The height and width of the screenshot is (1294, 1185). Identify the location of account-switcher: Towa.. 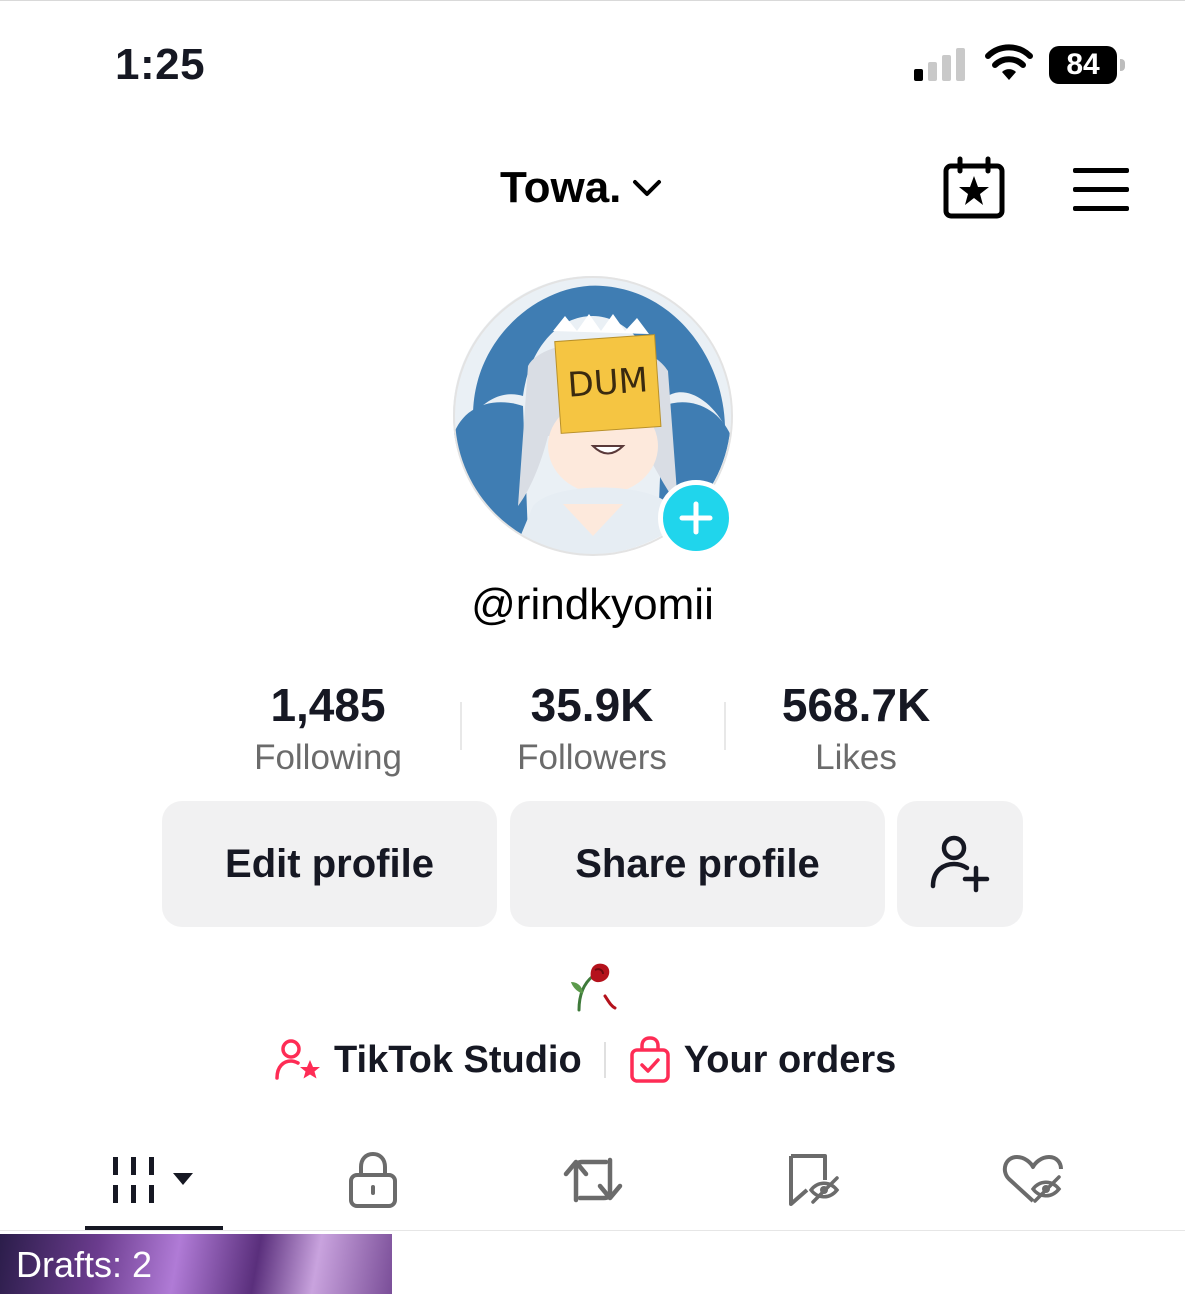
(582, 188).